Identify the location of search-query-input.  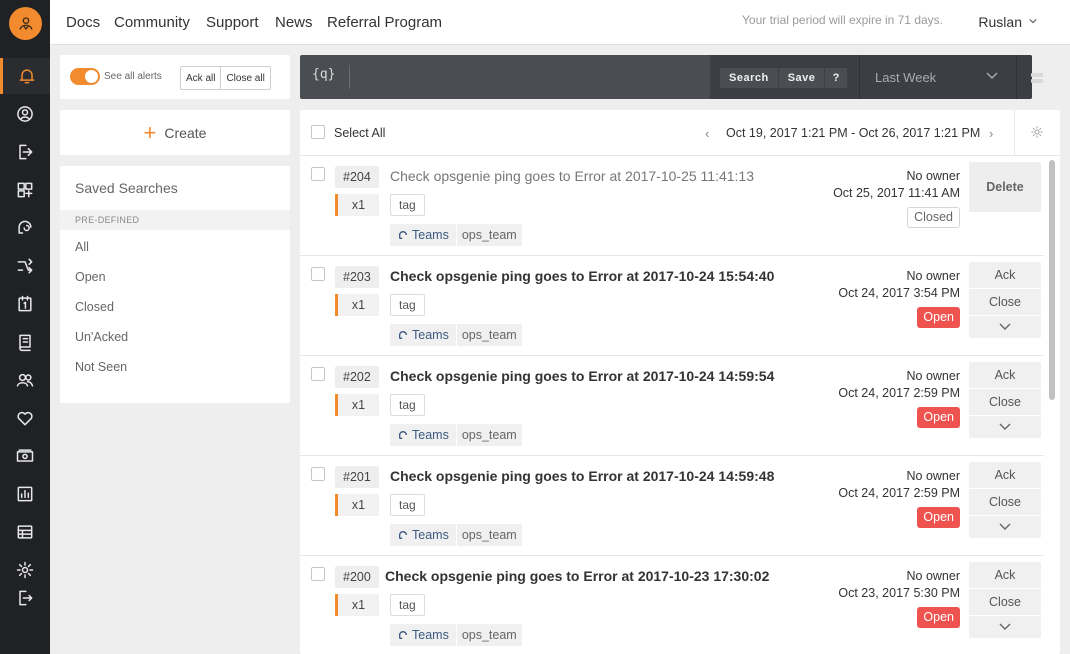
(531, 77).